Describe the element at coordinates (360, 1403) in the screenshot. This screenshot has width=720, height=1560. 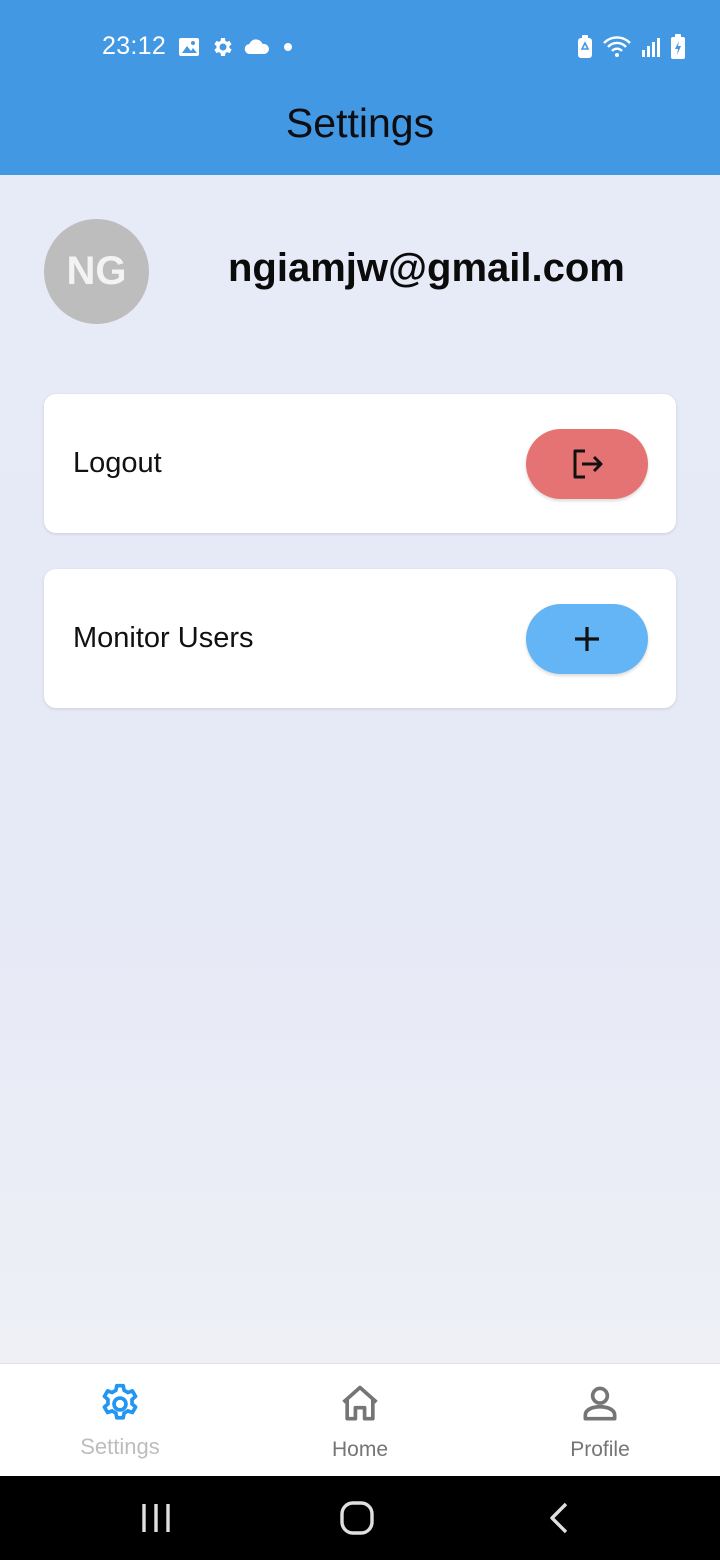
I see `home-icon` at that location.